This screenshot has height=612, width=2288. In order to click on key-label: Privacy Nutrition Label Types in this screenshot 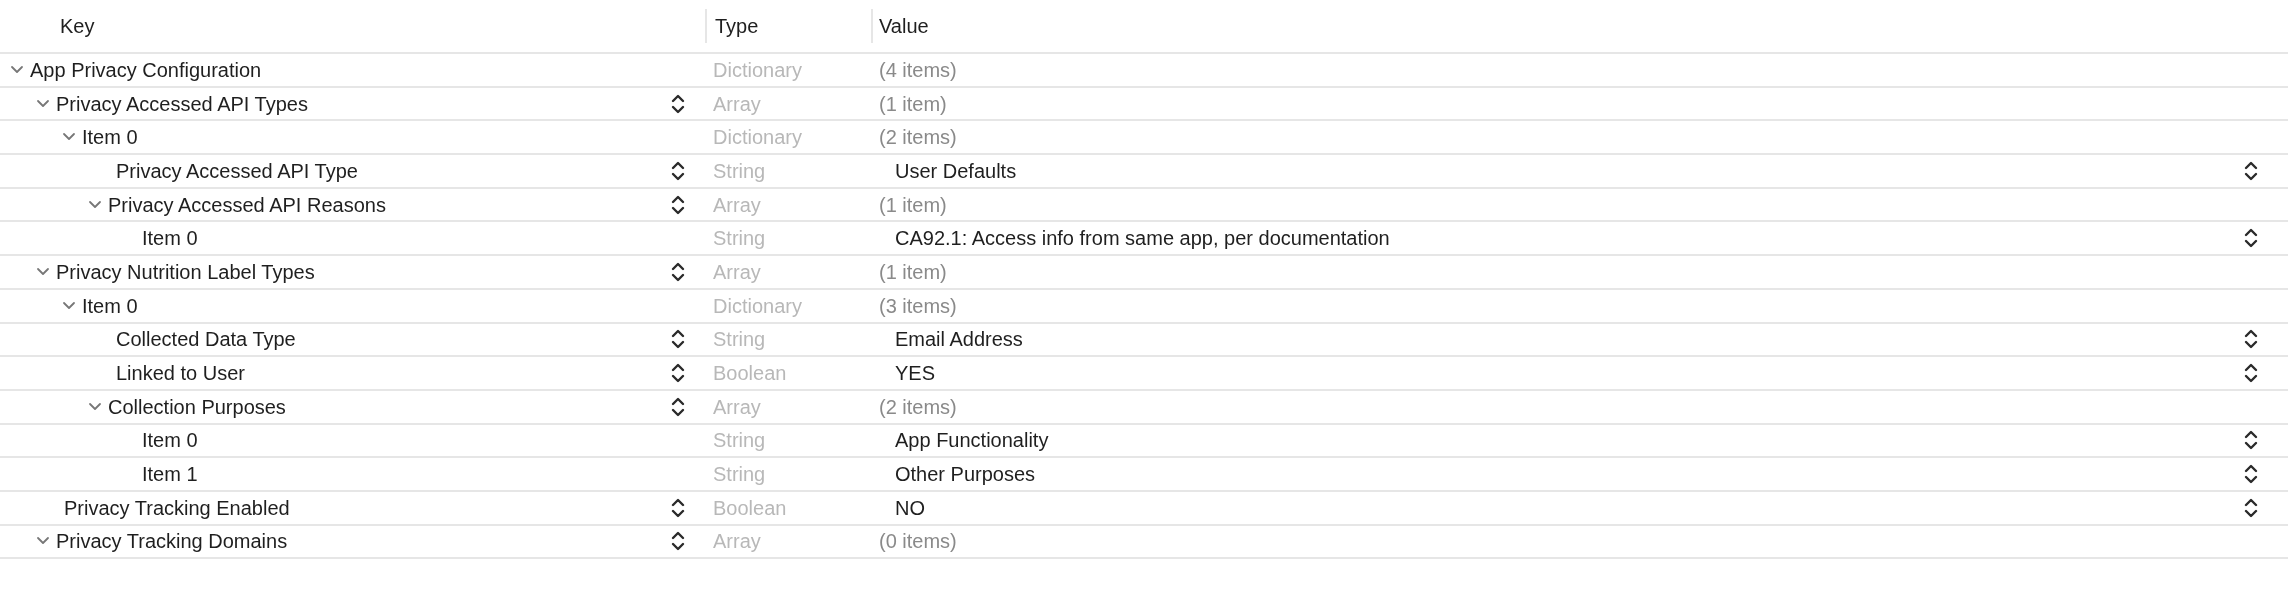, I will do `click(185, 272)`.